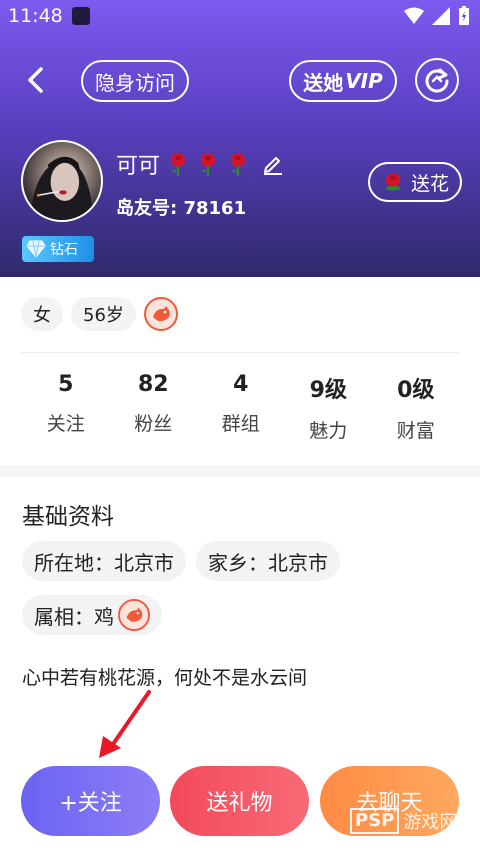  I want to click on edit-icon, so click(273, 164).